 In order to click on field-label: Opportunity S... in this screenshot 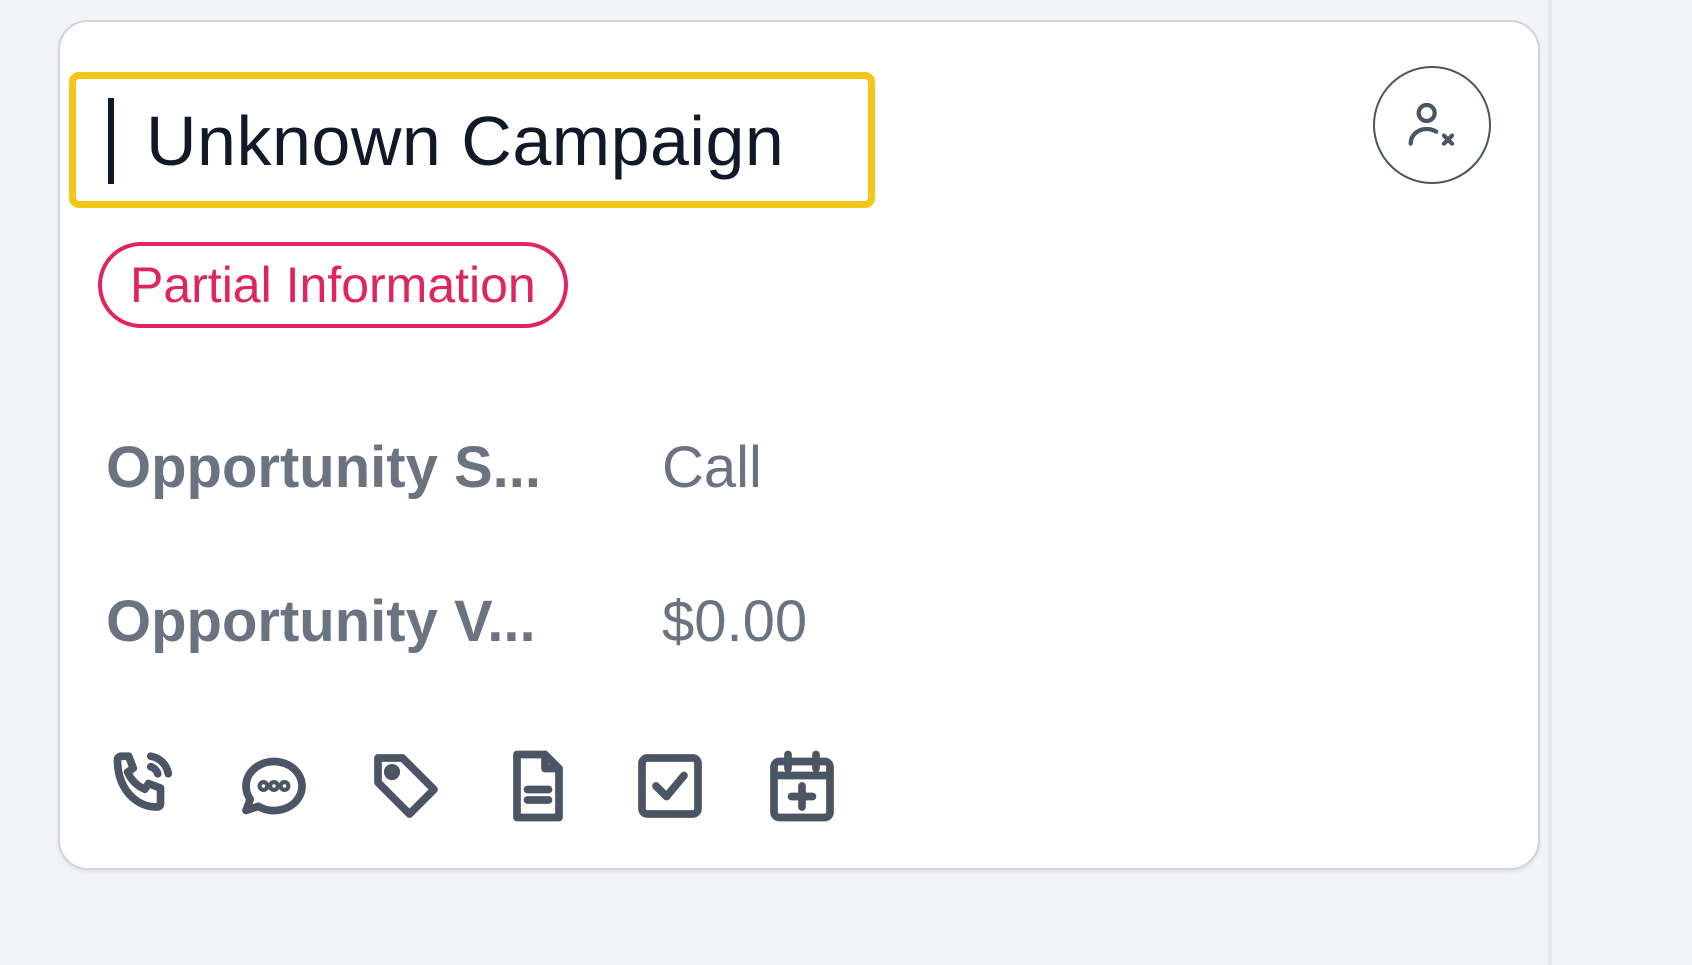, I will do `click(323, 467)`.